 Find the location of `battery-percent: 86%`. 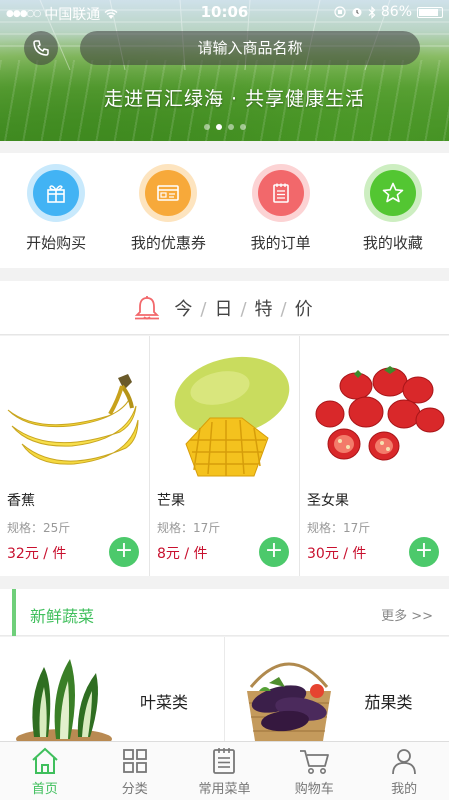

battery-percent: 86% is located at coordinates (396, 12).